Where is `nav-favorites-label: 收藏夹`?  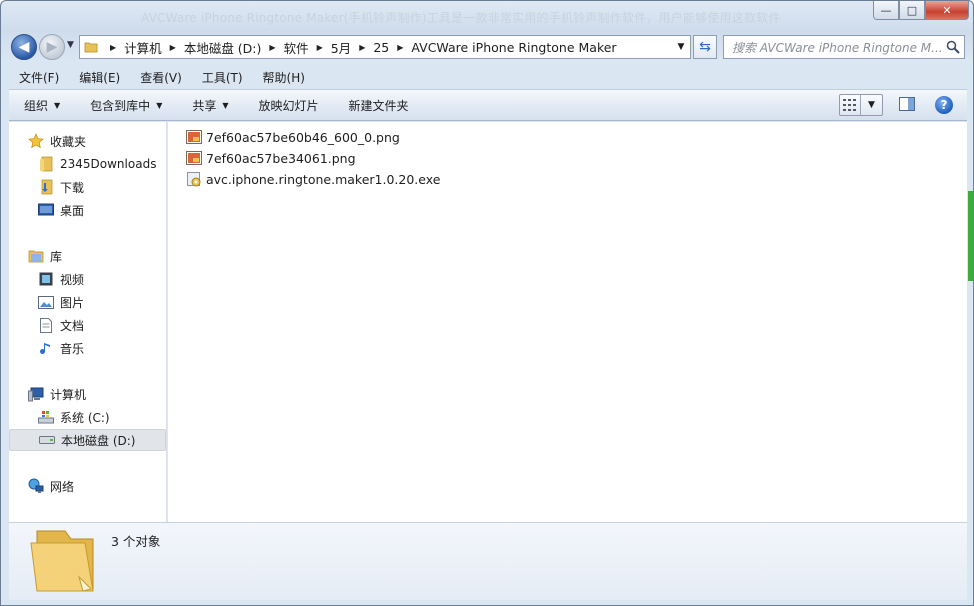
nav-favorites-label: 收藏夹 is located at coordinates (68, 141).